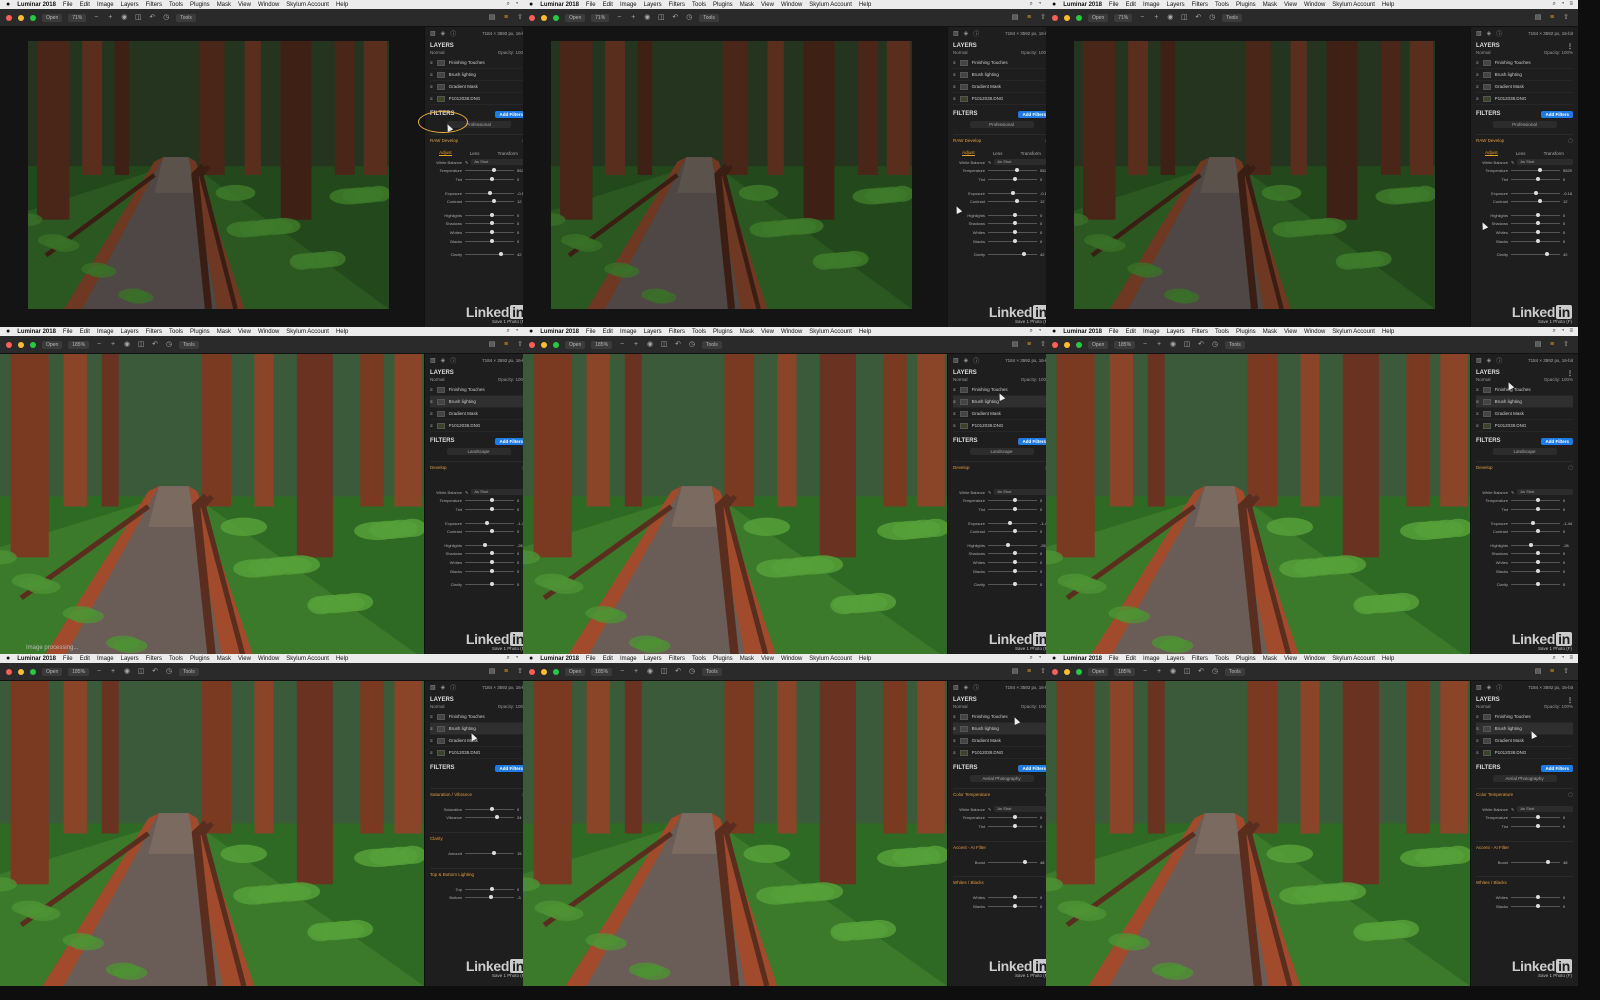 This screenshot has width=1600, height=1000. What do you see at coordinates (506, 18) in the screenshot?
I see `filters-panel-icon: ≡` at bounding box center [506, 18].